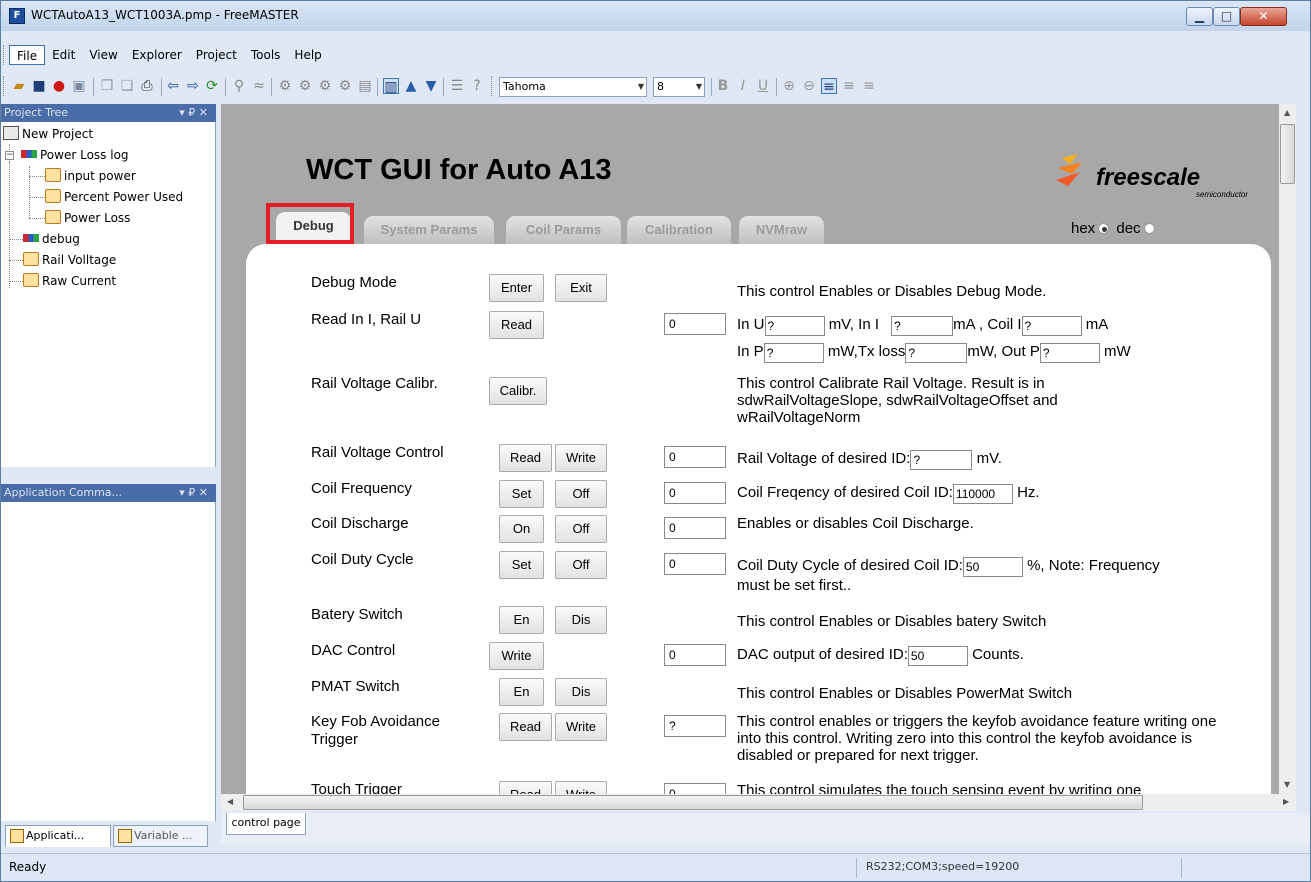 This screenshot has width=1311, height=882. What do you see at coordinates (581, 692) in the screenshot?
I see `pmat-dis-button: Dis` at bounding box center [581, 692].